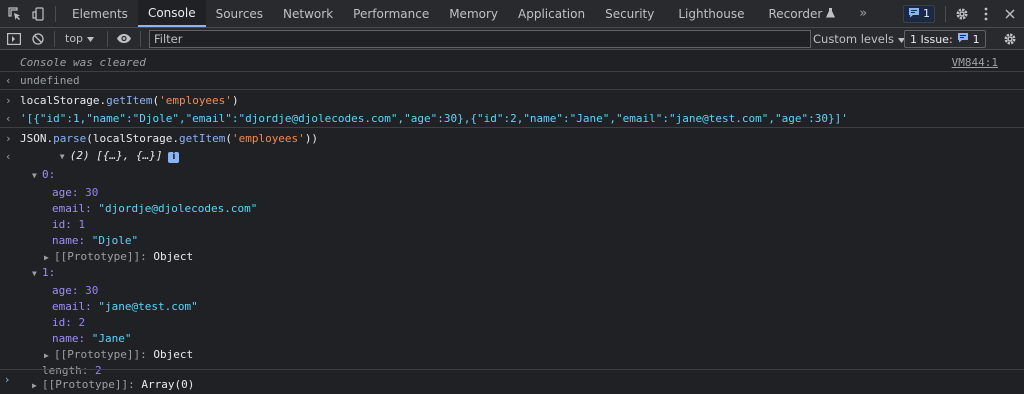 The width and height of the screenshot is (1024, 394). Describe the element at coordinates (551, 13) in the screenshot. I see `tab-application: Application` at that location.